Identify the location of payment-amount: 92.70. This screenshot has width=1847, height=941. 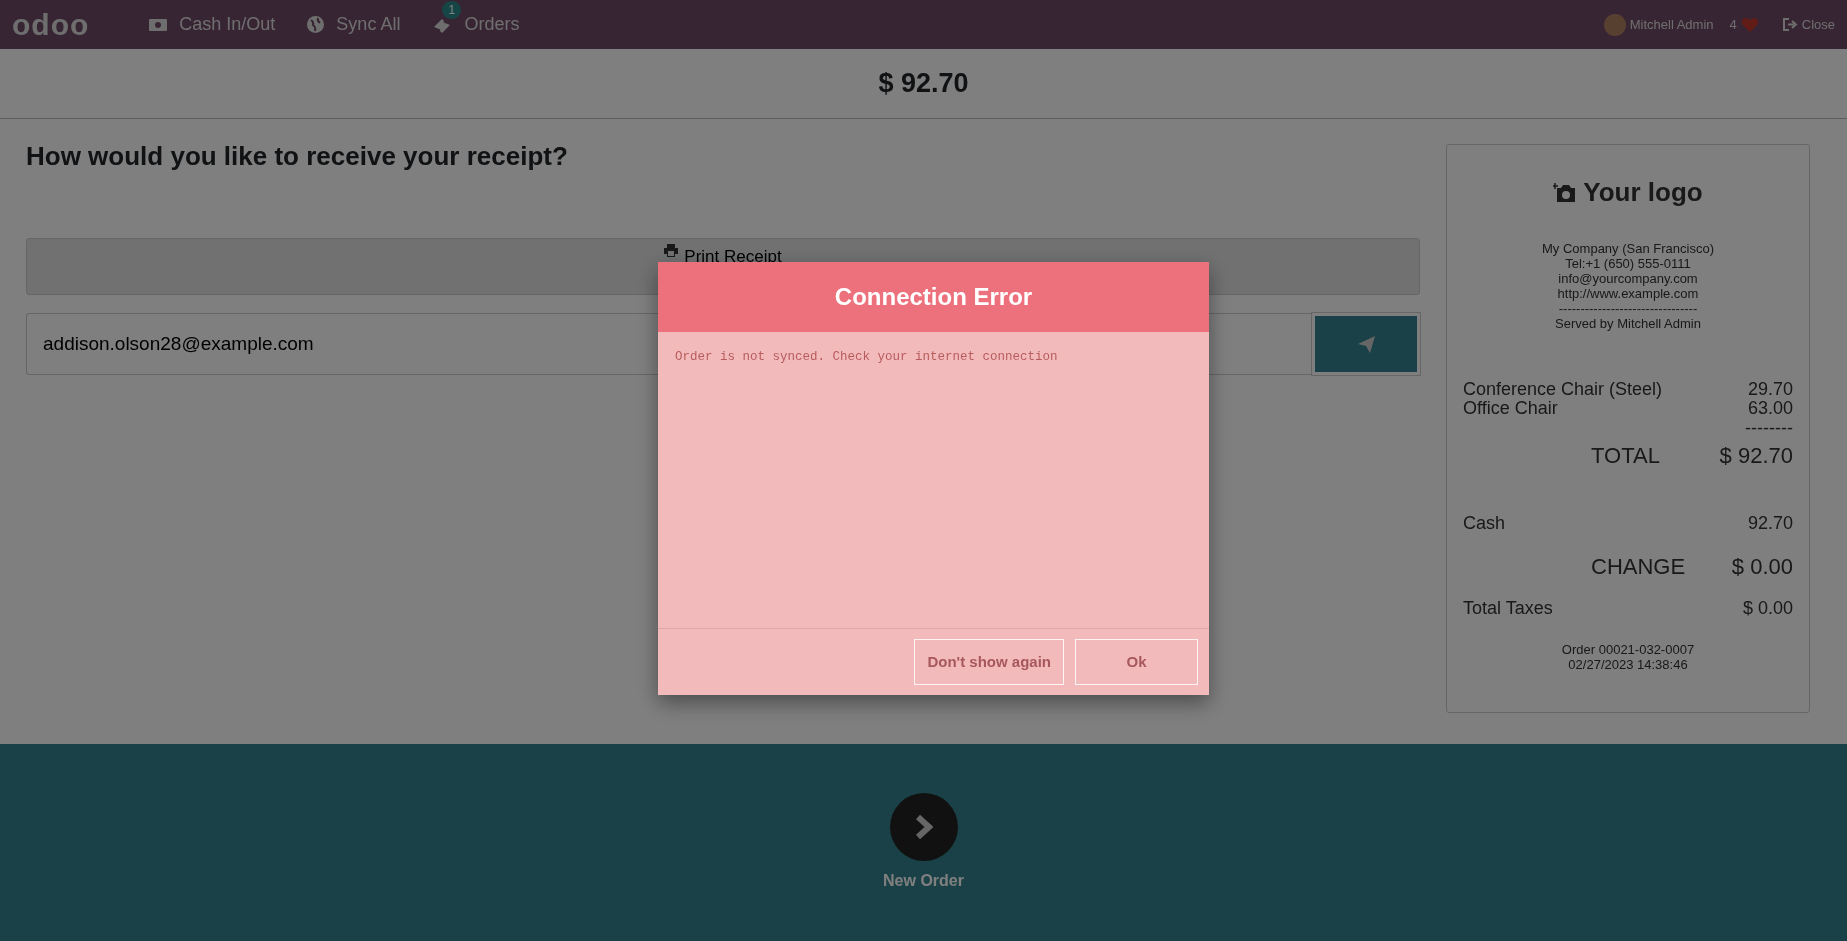
(1770, 524).